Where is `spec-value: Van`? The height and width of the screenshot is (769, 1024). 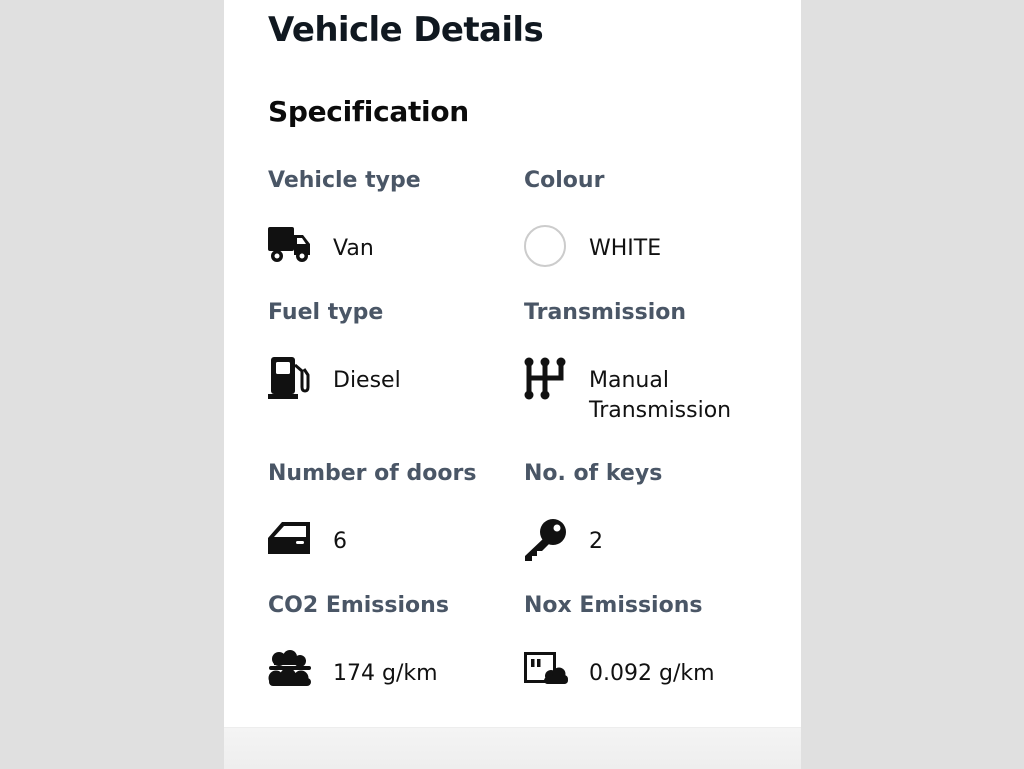 spec-value: Van is located at coordinates (353, 248).